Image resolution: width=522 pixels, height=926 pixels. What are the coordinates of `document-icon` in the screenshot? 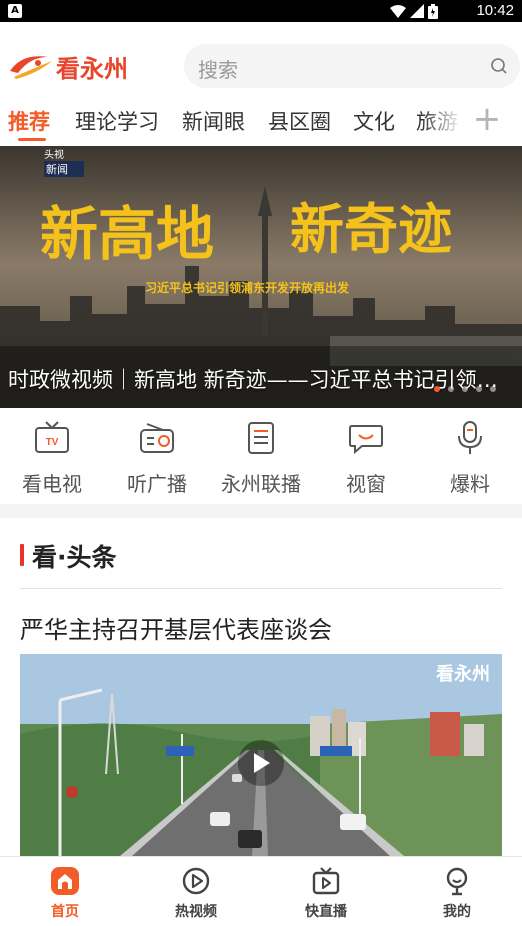 It's located at (261, 438).